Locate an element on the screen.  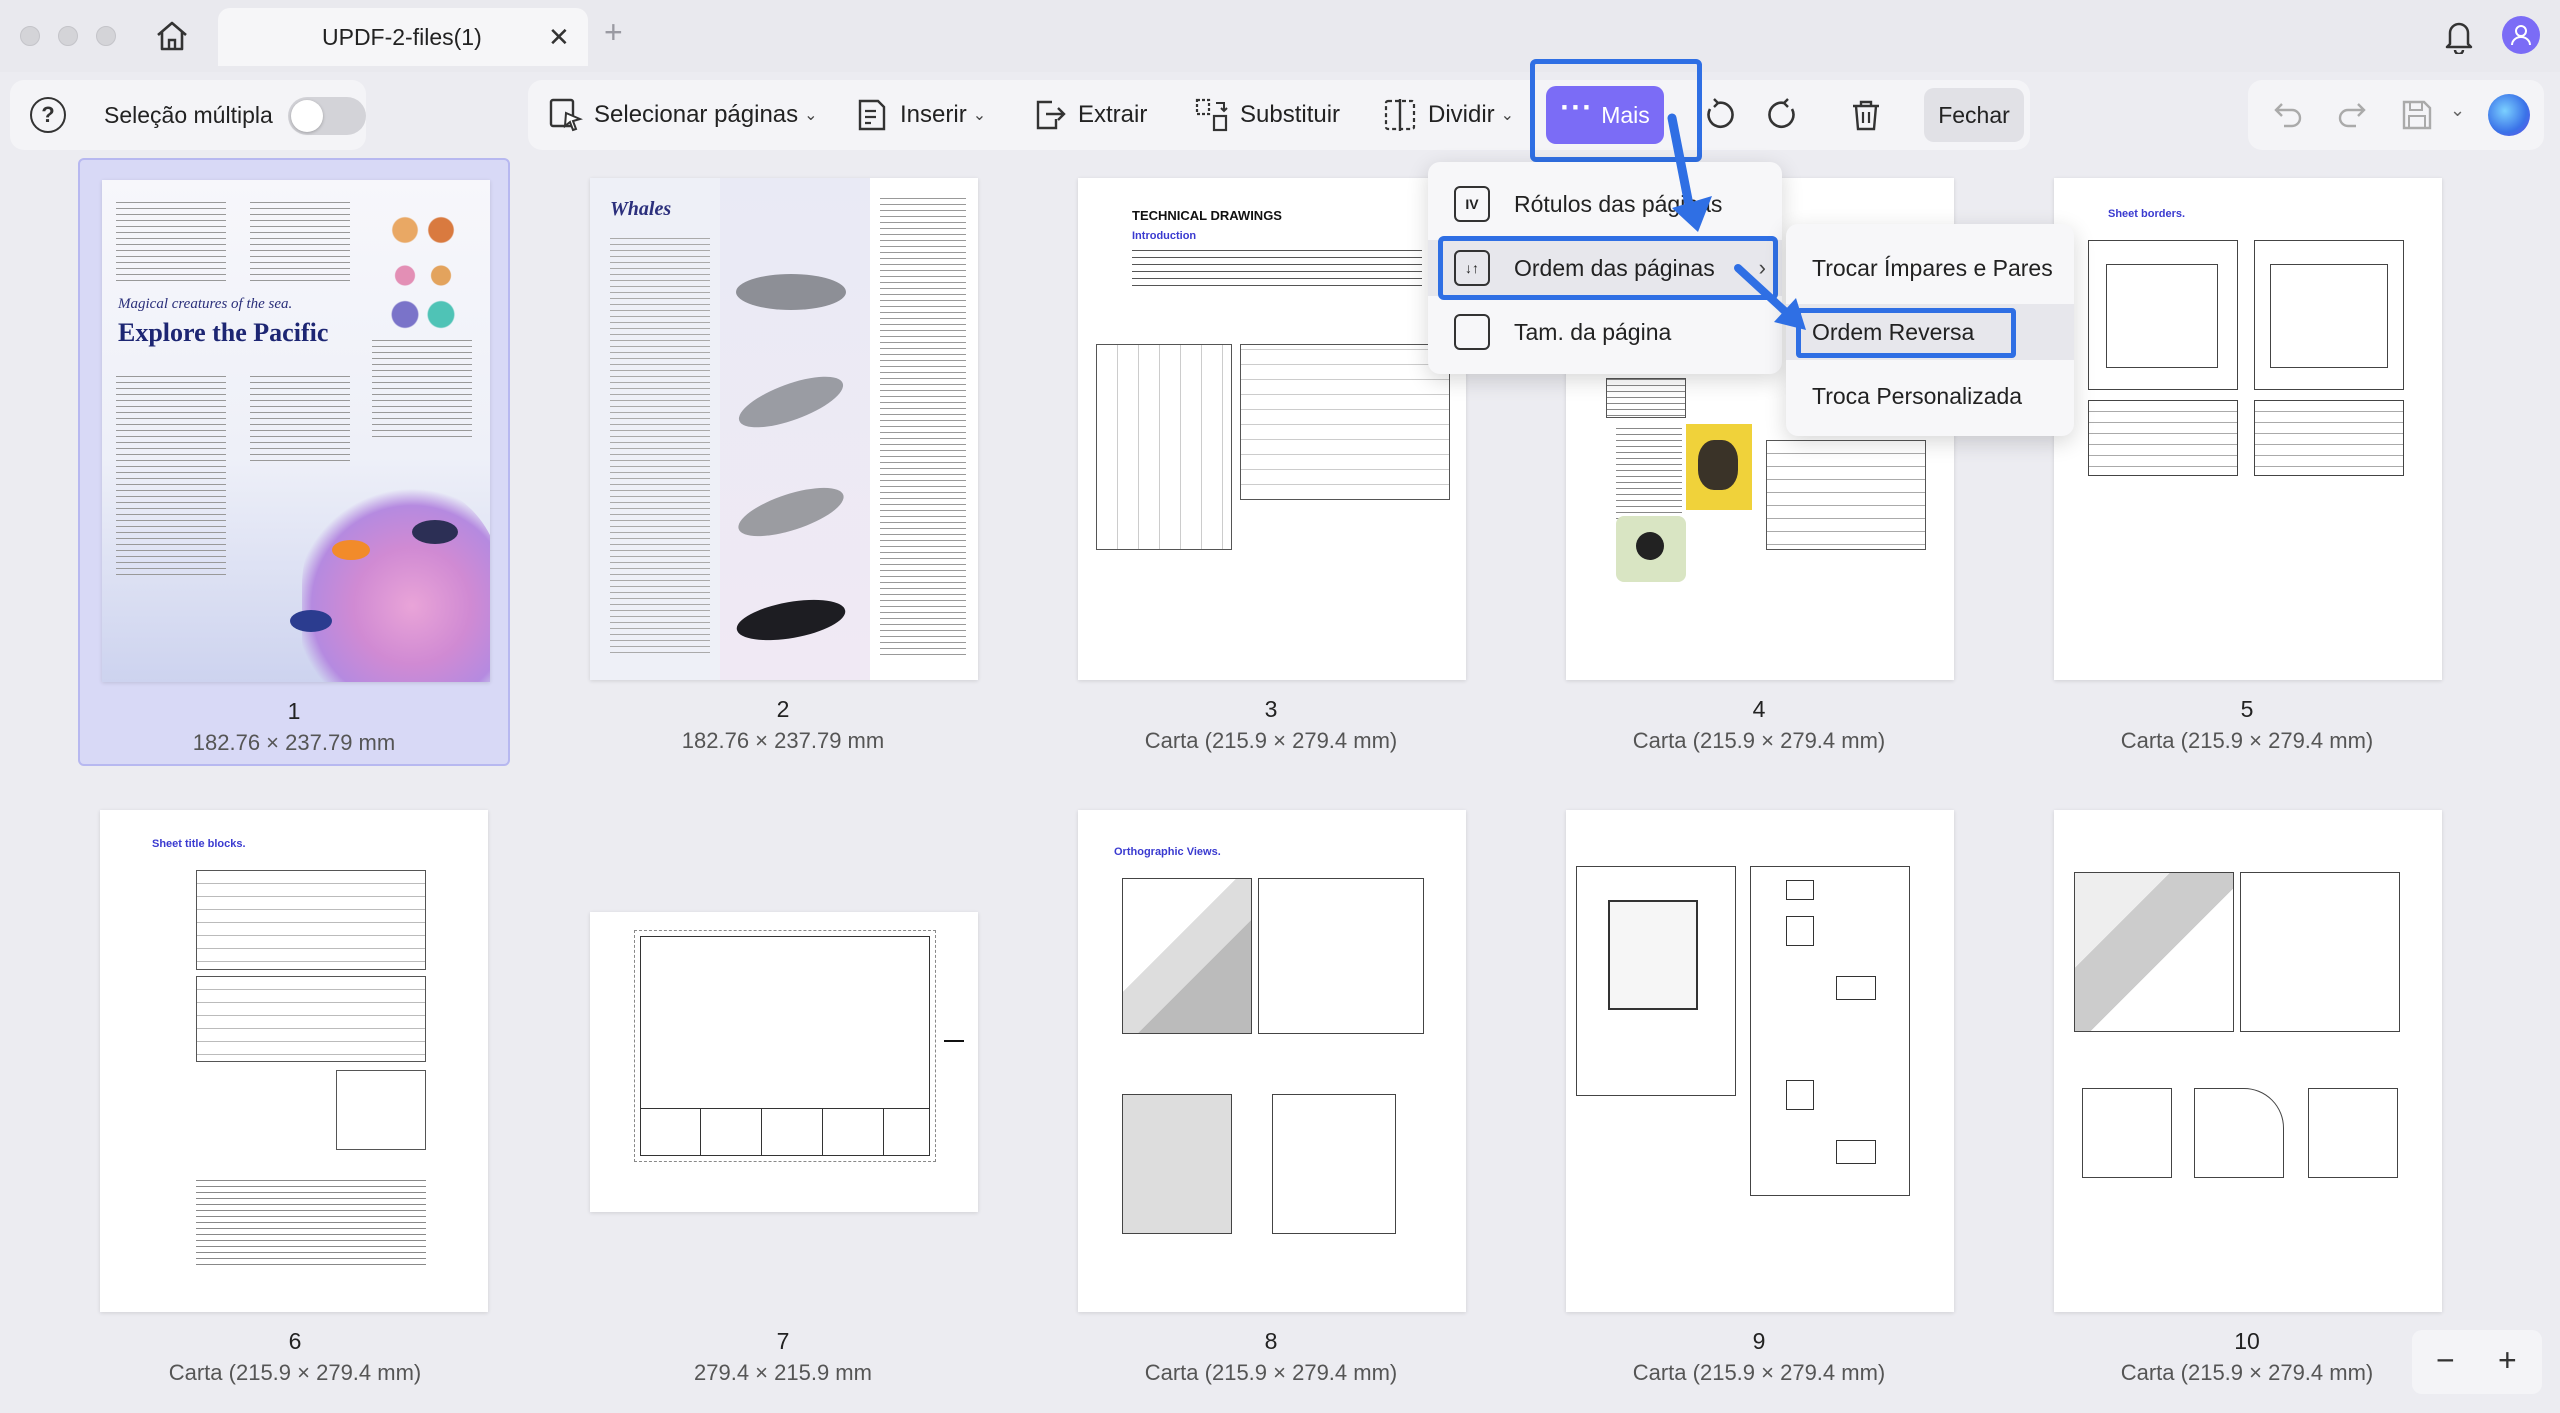
page-card-9: 9 Carta (215.9 × 279.4 mm) is located at coordinates (1759, 1100).